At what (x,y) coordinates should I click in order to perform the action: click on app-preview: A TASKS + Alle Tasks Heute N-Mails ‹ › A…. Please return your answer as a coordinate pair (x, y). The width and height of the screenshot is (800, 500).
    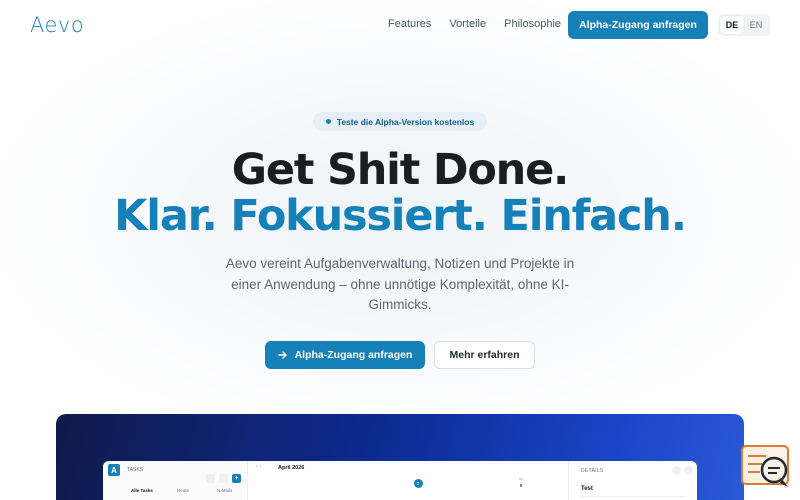
    Looking at the image, I should click on (400, 457).